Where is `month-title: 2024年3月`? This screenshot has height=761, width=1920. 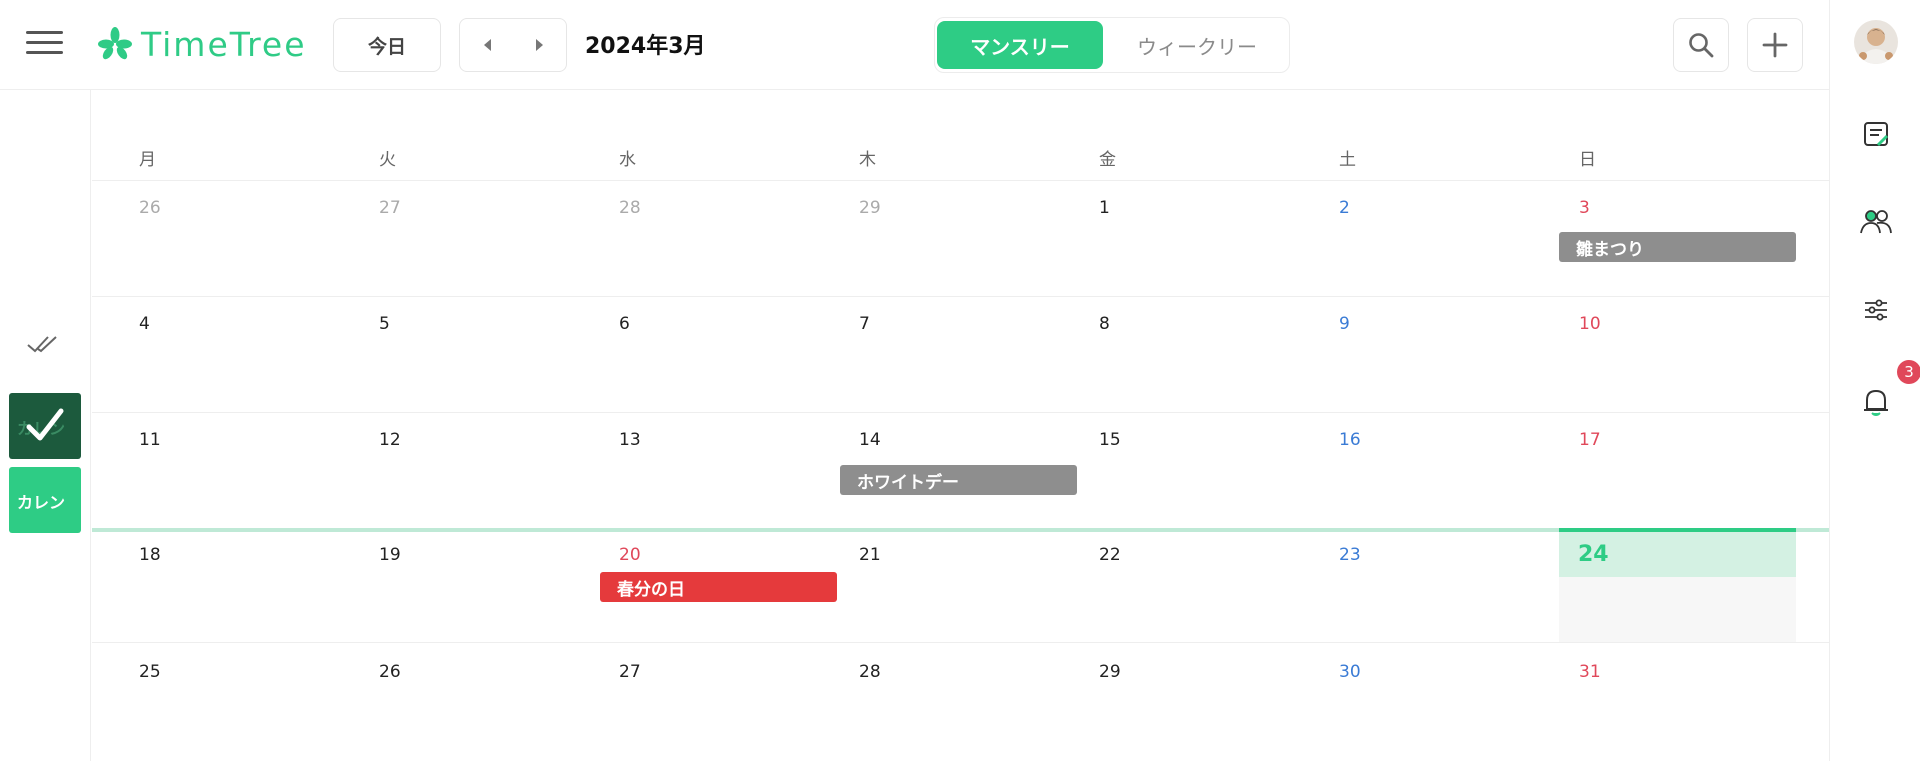
month-title: 2024年3月 is located at coordinates (645, 46).